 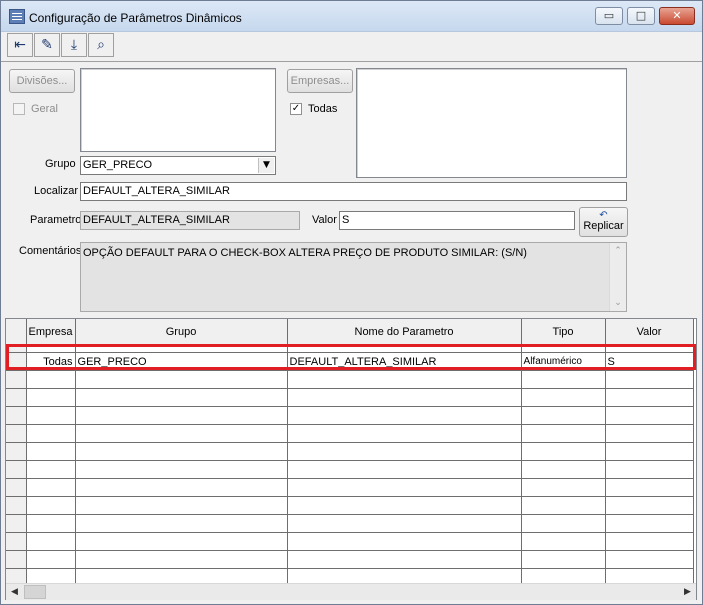 What do you see at coordinates (563, 332) in the screenshot?
I see `column-header-tipo: Tipo` at bounding box center [563, 332].